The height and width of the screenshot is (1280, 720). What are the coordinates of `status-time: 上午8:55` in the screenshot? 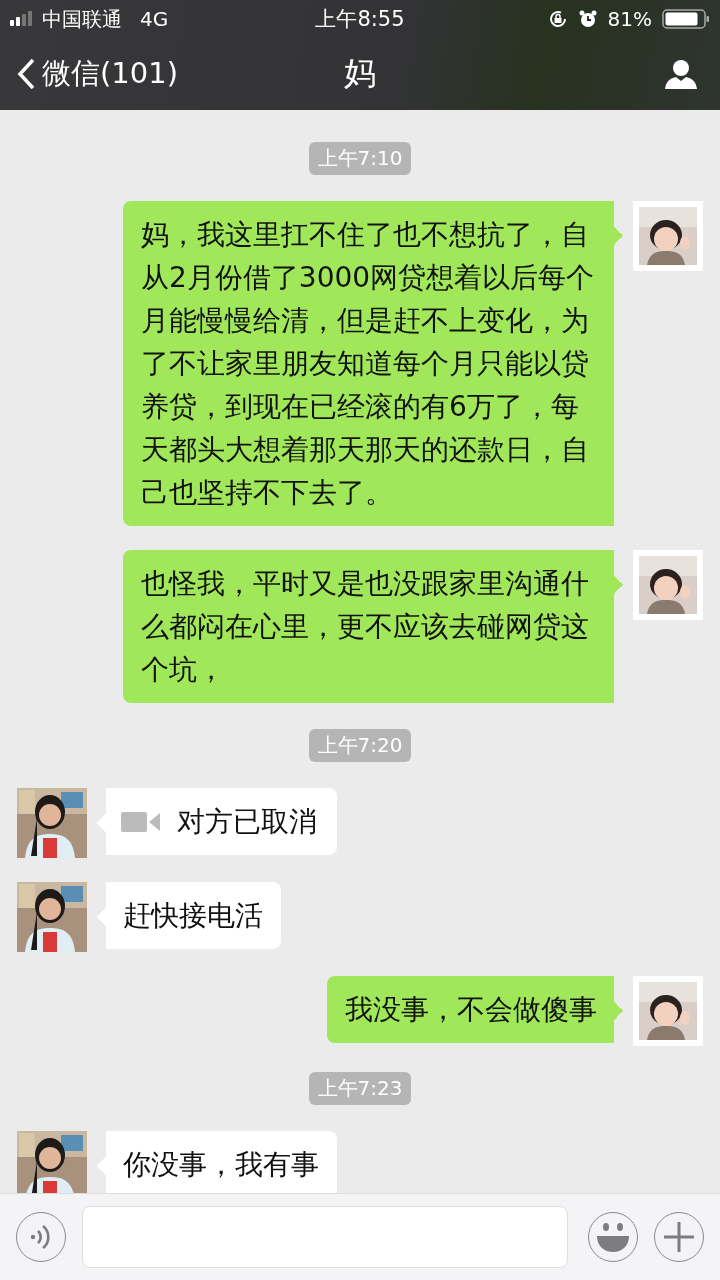 It's located at (360, 19).